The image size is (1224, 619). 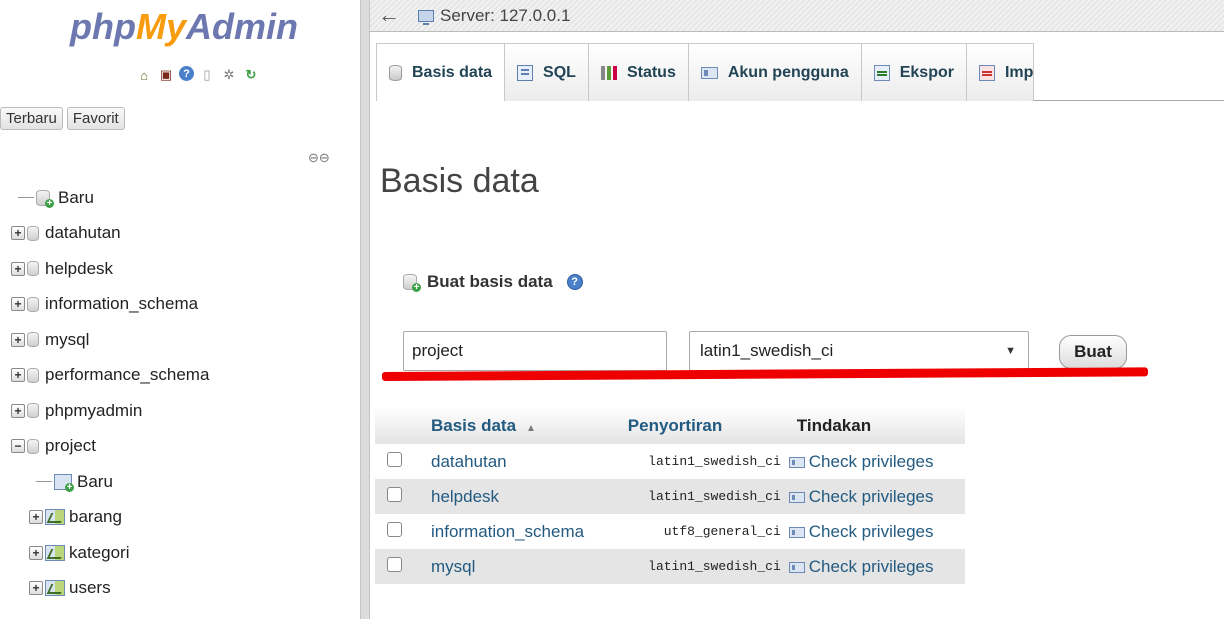 What do you see at coordinates (986, 72) in the screenshot?
I see `import-icon` at bounding box center [986, 72].